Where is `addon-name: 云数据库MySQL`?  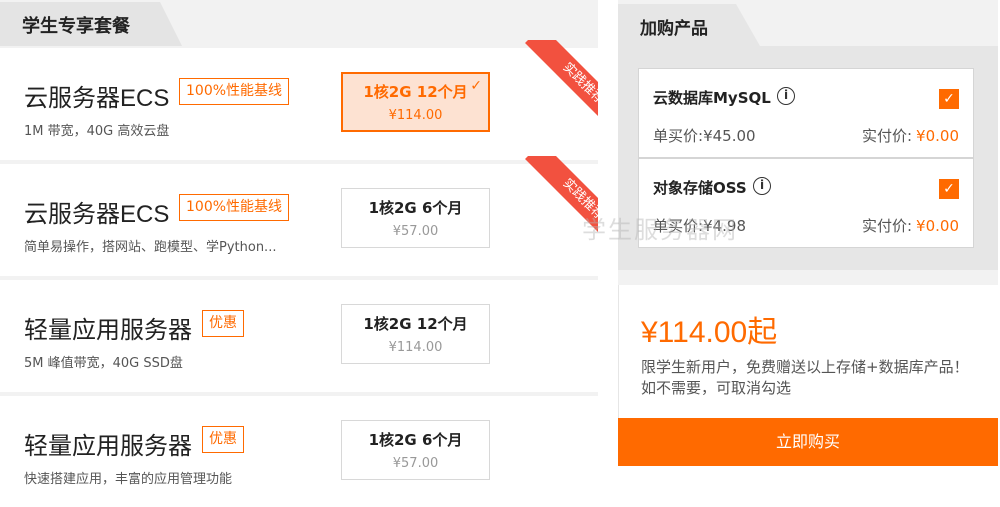
addon-name: 云数据库MySQL is located at coordinates (712, 98).